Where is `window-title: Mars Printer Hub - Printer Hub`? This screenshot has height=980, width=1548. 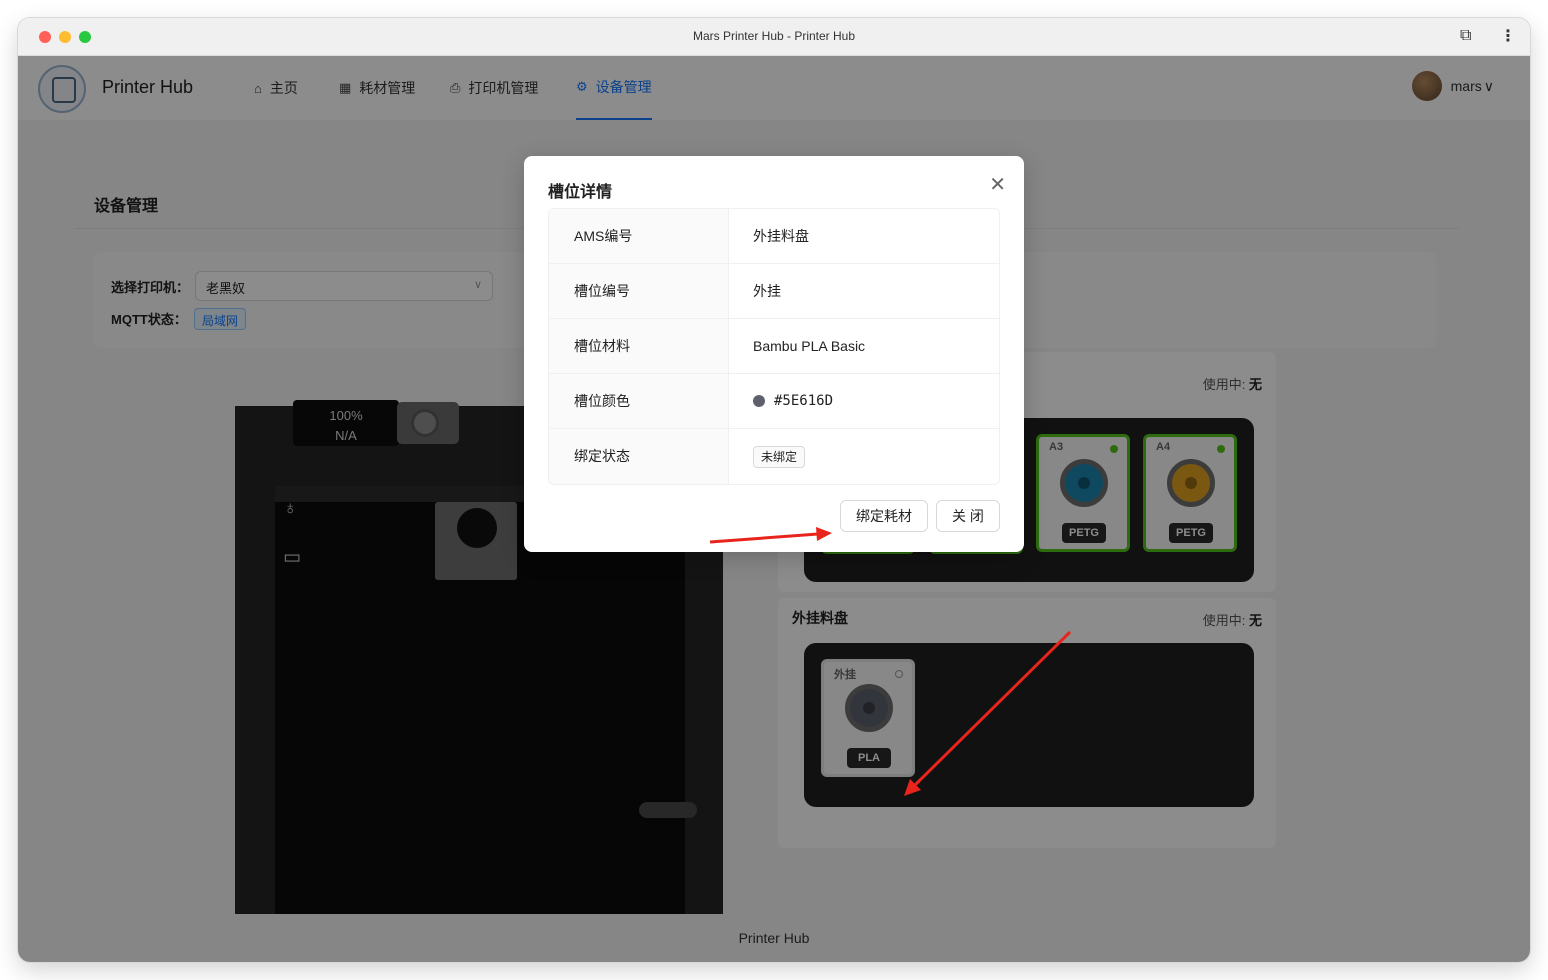
window-title: Mars Printer Hub - Printer Hub is located at coordinates (774, 36).